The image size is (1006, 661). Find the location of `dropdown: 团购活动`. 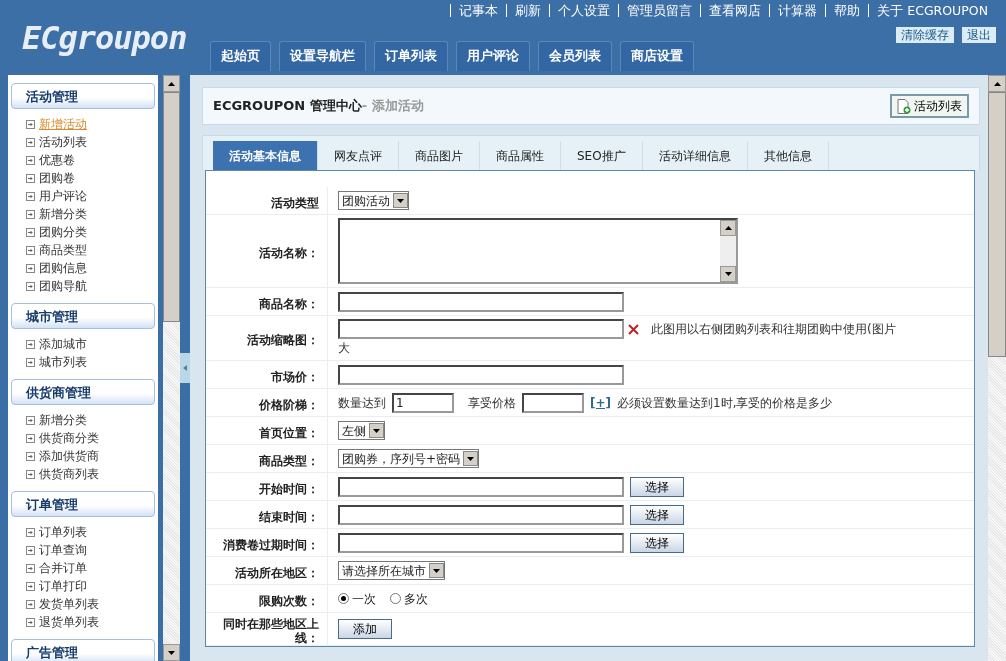

dropdown: 团购活动 is located at coordinates (373, 200).